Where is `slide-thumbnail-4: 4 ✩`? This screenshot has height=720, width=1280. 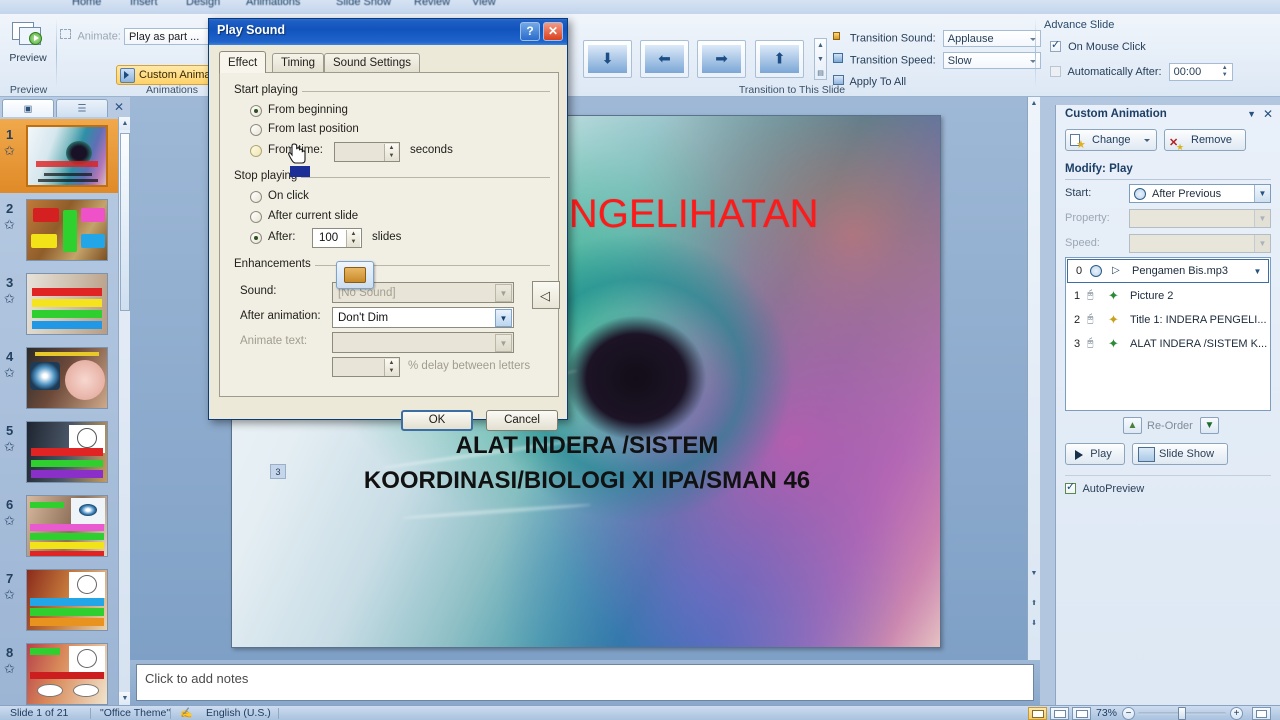
slide-thumbnail-4: 4 ✩ is located at coordinates (59, 378).